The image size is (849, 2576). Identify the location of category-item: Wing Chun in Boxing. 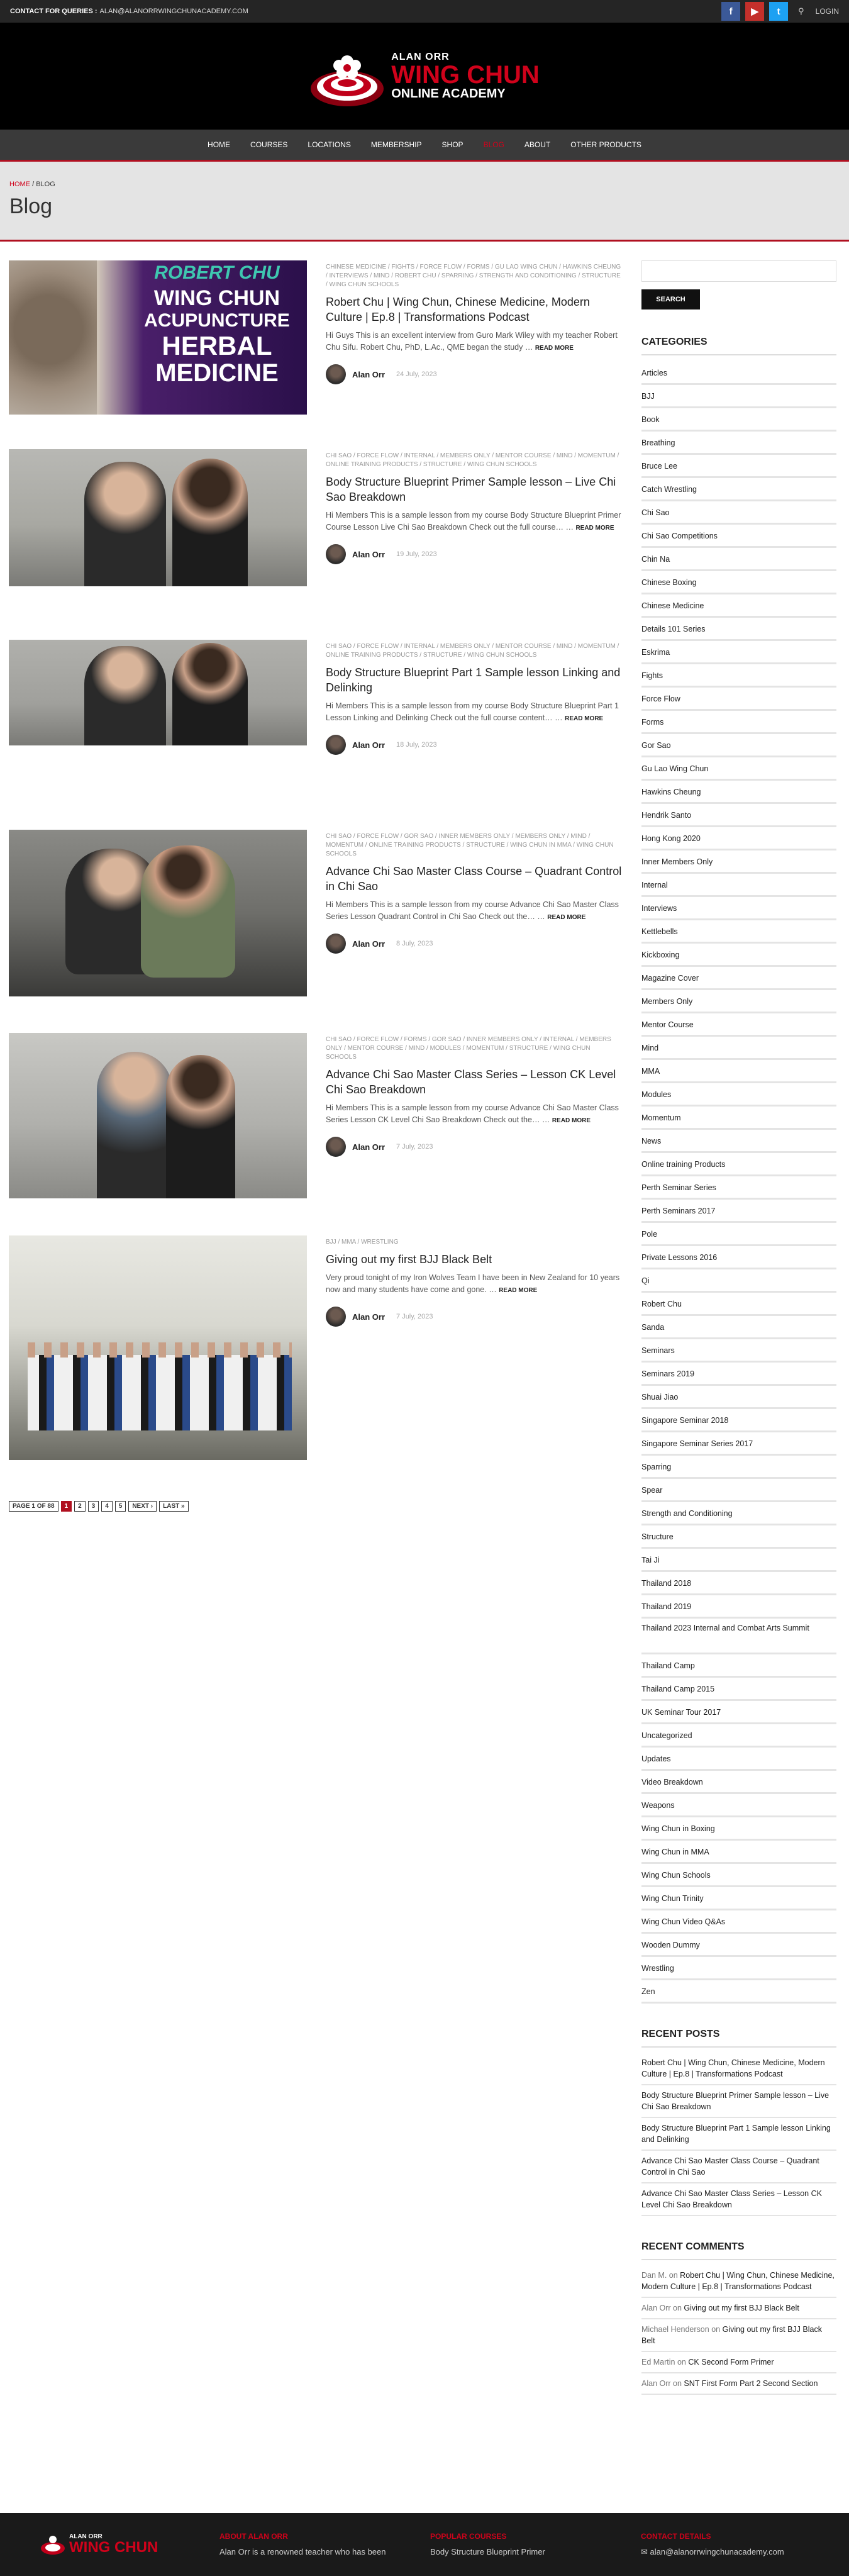
(738, 1829).